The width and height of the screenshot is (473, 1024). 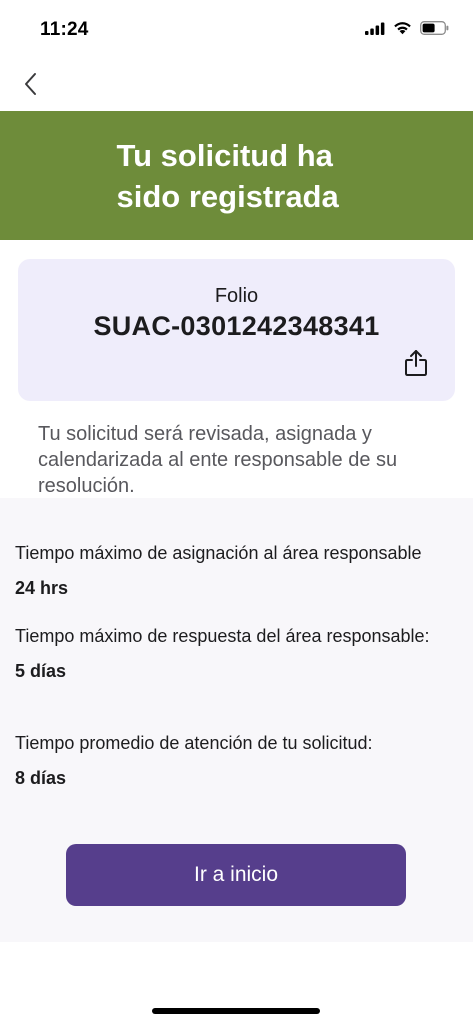 What do you see at coordinates (42, 588) in the screenshot?
I see `info-value: 24 hrs` at bounding box center [42, 588].